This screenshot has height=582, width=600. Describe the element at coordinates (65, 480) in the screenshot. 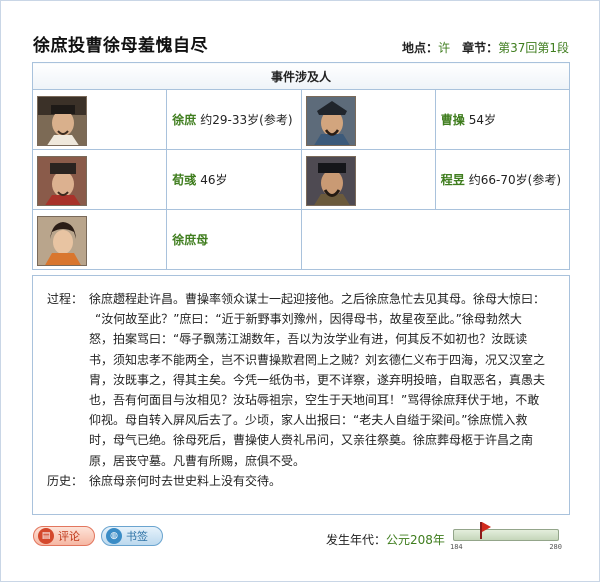

I see `history-label: 历史：` at that location.